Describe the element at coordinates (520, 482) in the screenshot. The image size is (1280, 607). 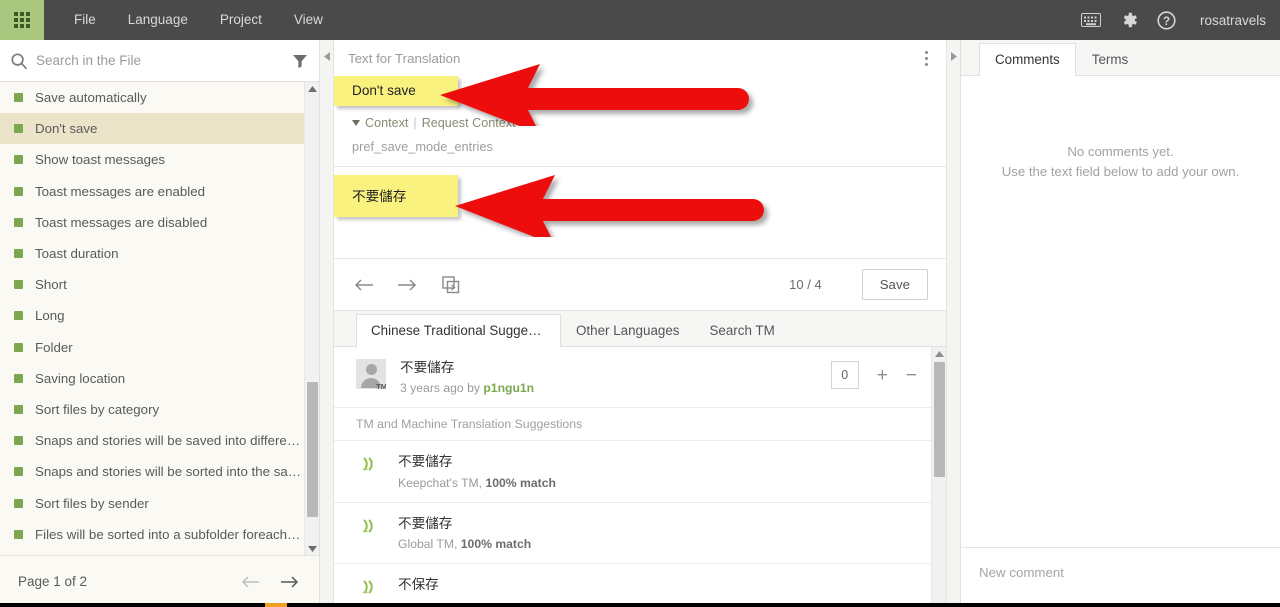
I see `tm-match: 100% match` at that location.